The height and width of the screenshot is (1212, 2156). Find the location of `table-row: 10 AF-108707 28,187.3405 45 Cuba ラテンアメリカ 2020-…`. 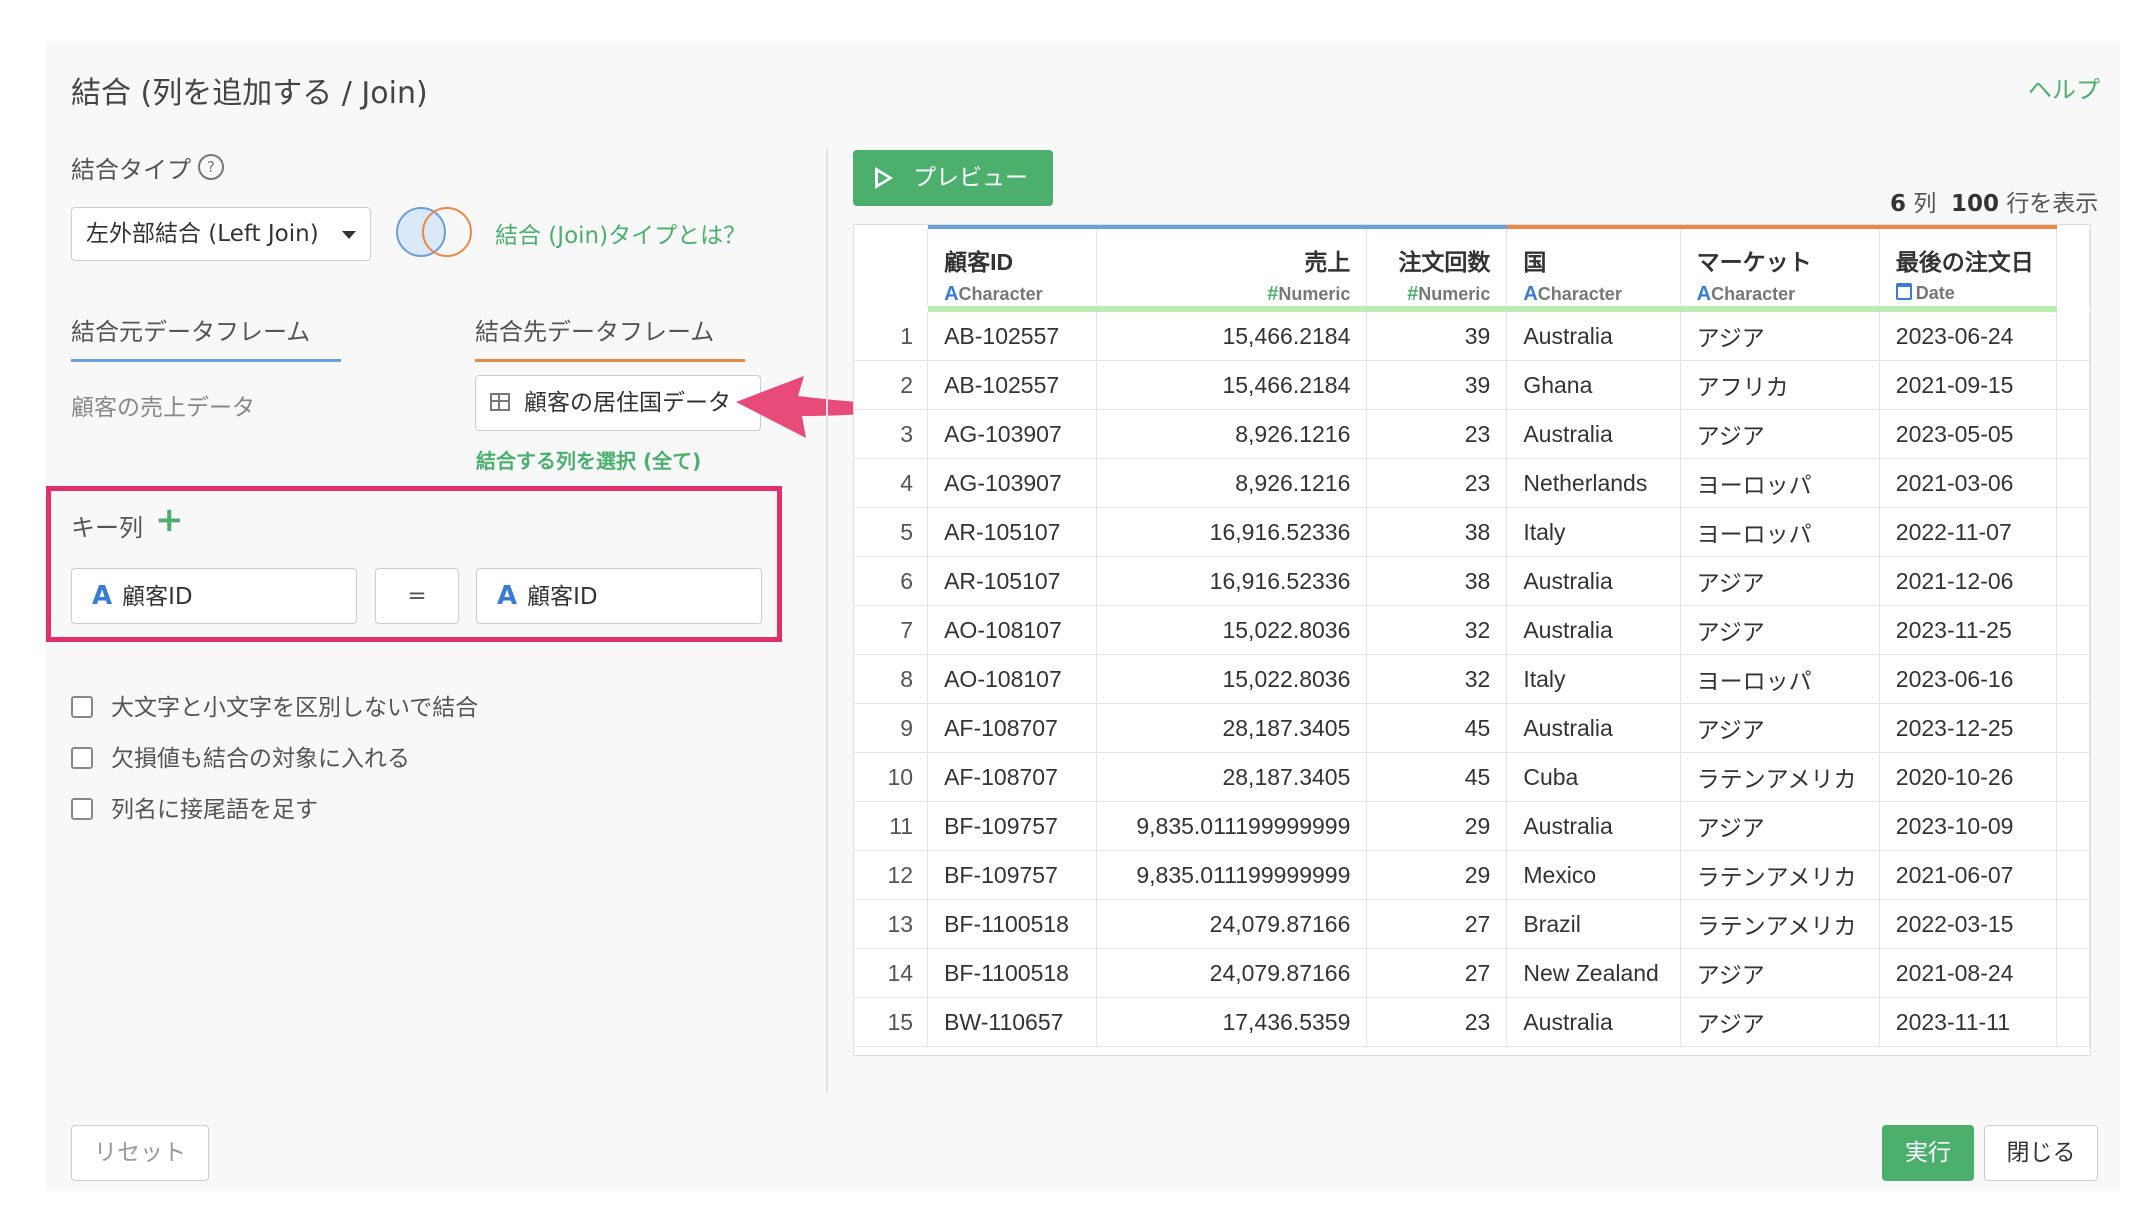

table-row: 10 AF-108707 28,187.3405 45 Cuba ラテンアメリカ 2020-… is located at coordinates (1472, 777).